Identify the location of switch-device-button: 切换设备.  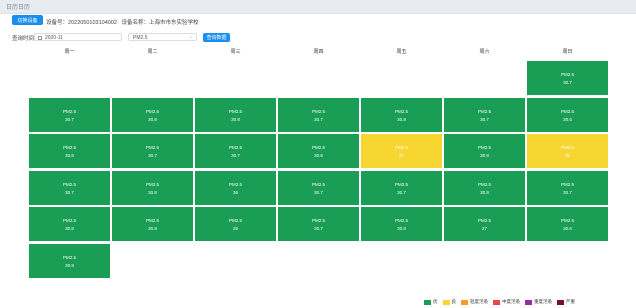
(27, 20).